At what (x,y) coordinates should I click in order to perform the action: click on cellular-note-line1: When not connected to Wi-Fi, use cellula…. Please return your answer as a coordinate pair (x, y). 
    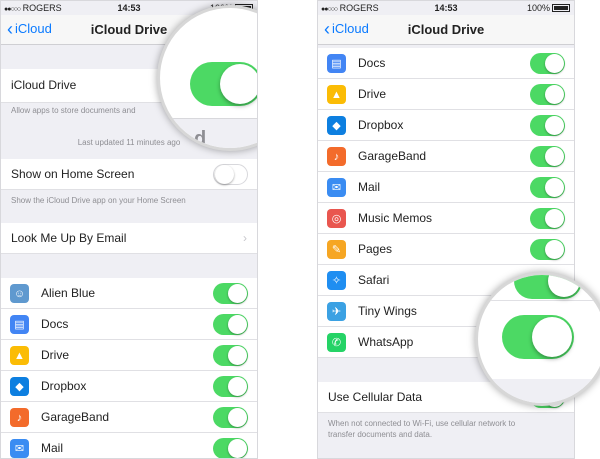
    Looking at the image, I should click on (422, 423).